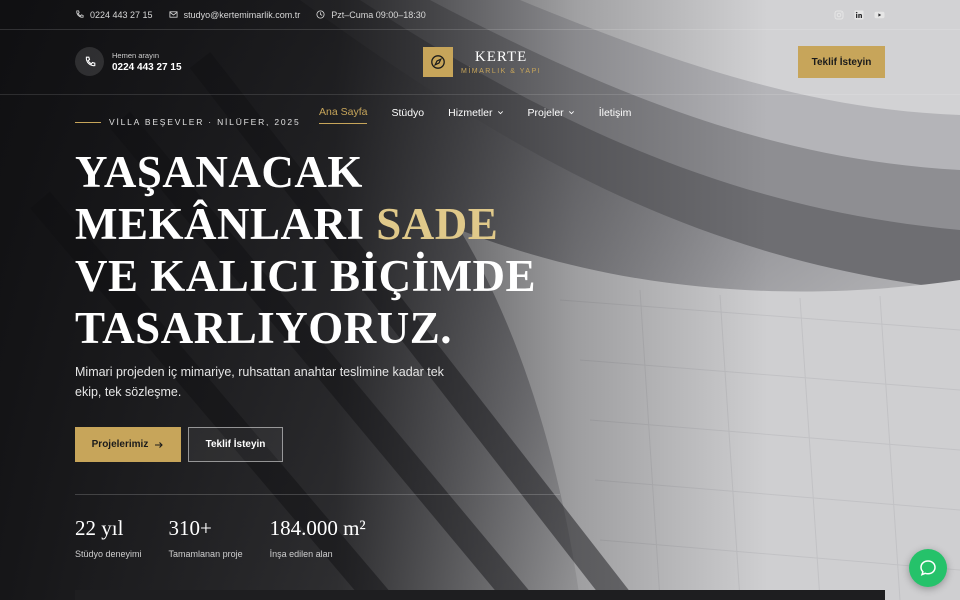 The height and width of the screenshot is (600, 960). I want to click on topbar-email: studyo@kertemimarlik.com.tr, so click(235, 14).